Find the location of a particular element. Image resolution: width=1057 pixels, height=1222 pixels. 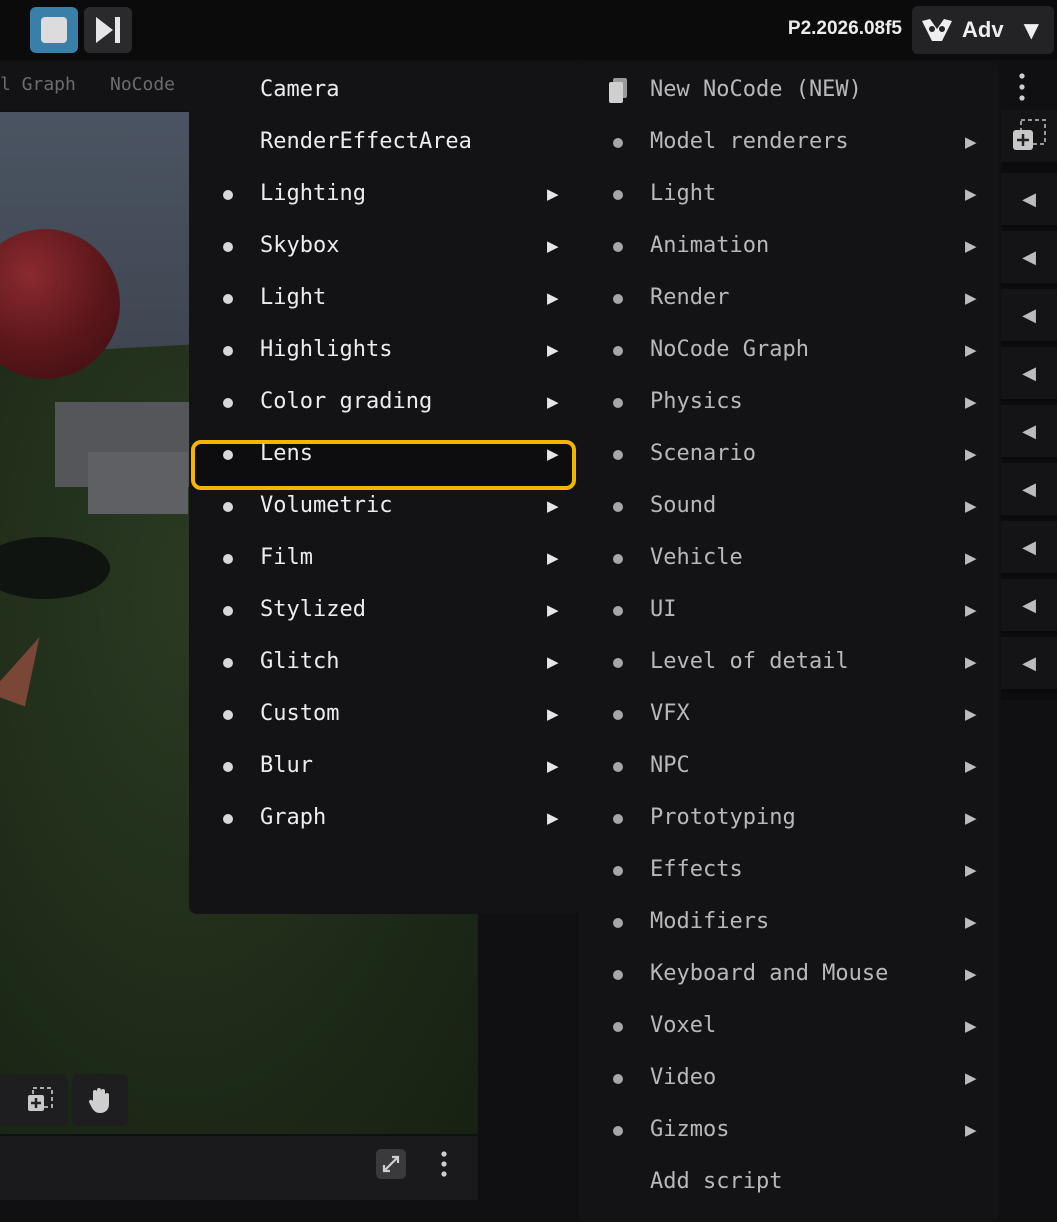

mode-label: Adv is located at coordinates (983, 29).